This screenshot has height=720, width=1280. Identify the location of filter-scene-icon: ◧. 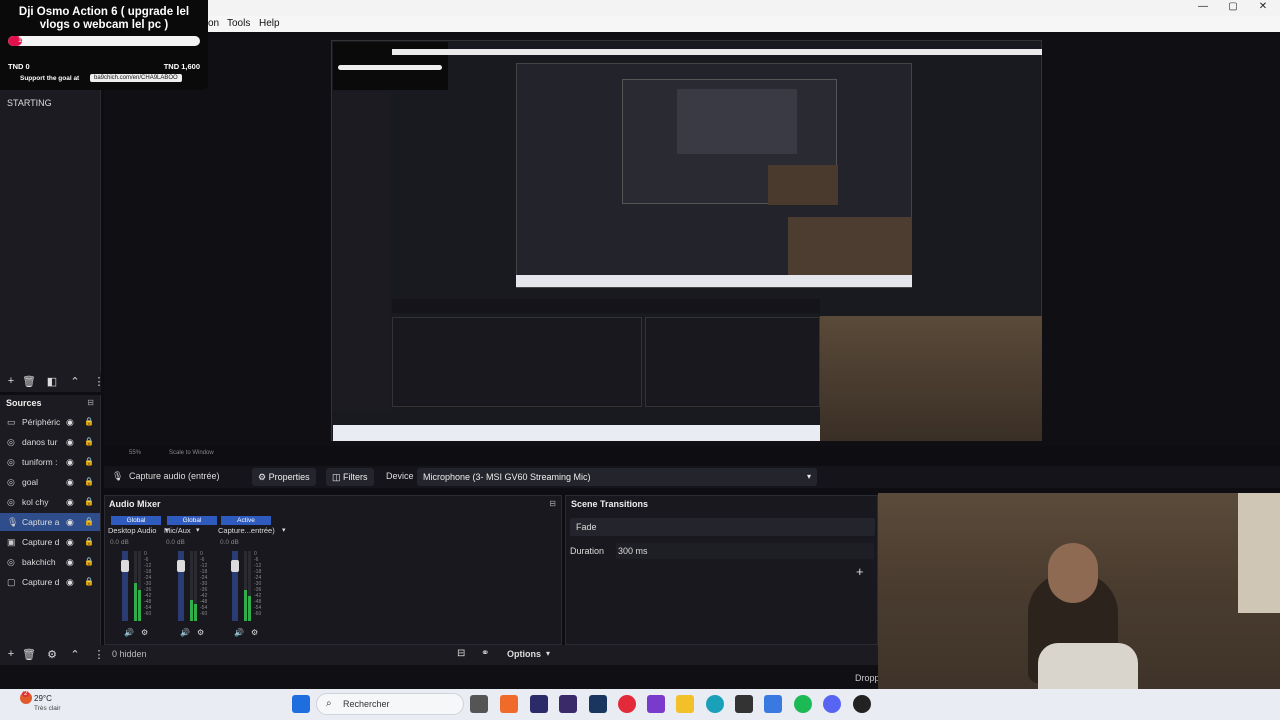
(52, 381).